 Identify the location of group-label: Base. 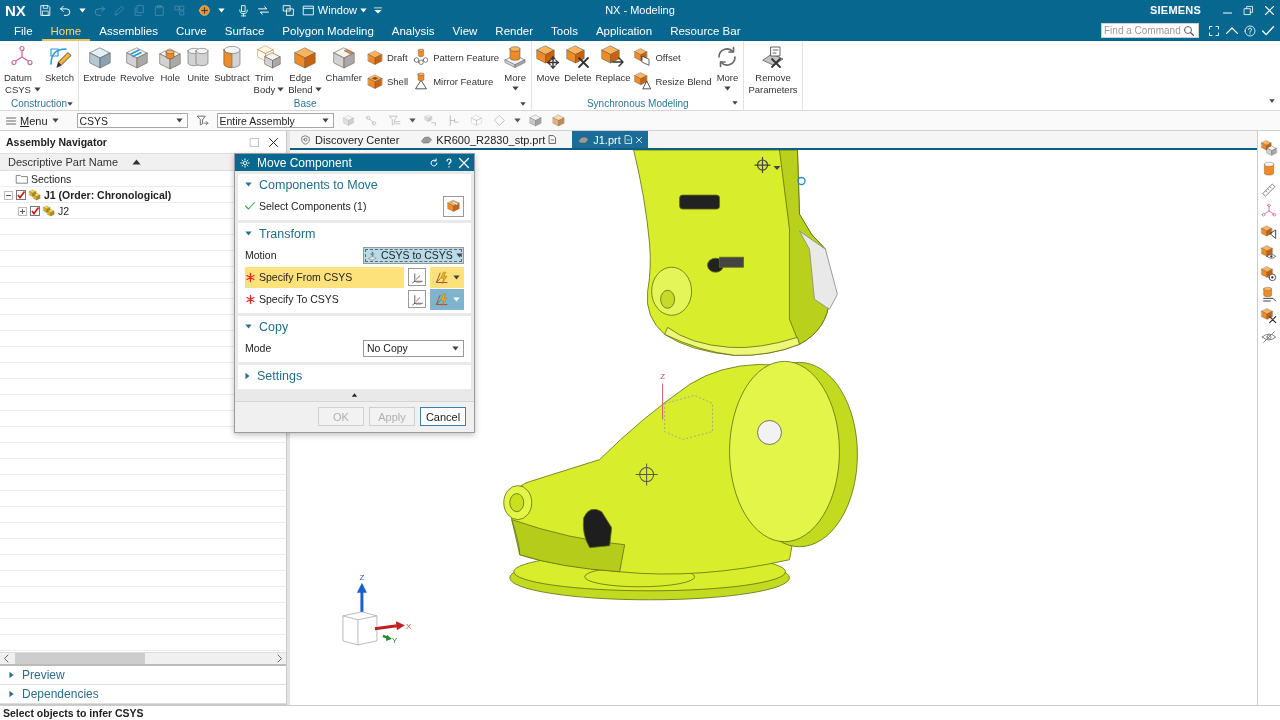
(305, 103).